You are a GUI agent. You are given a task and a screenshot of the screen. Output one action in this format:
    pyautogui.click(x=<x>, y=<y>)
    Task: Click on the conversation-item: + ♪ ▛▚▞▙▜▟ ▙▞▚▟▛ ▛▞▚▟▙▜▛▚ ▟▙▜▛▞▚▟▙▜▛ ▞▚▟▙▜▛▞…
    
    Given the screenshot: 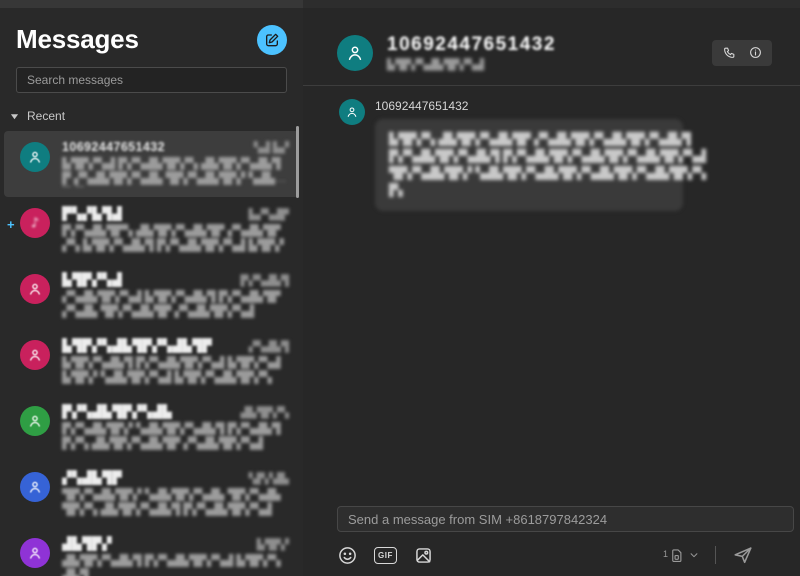 What is the action you would take?
    pyautogui.click(x=151, y=230)
    